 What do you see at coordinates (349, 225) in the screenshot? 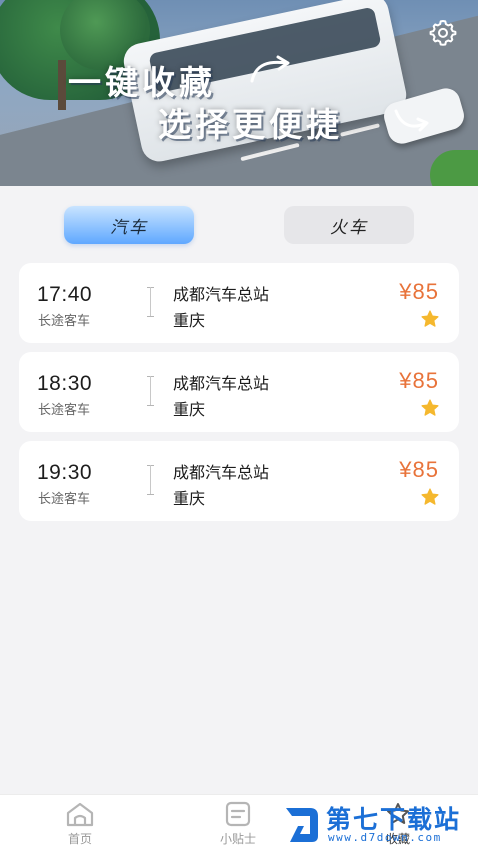
I see `tab-train: 火车` at bounding box center [349, 225].